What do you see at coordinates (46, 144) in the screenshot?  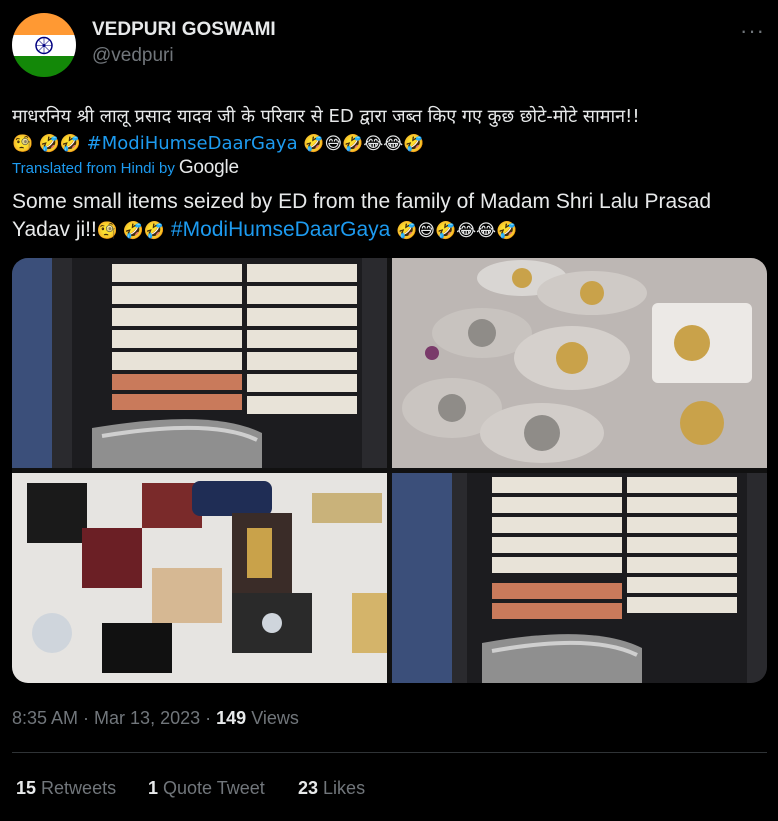 I see `emoji-pre: 🧐 🤣🤣` at bounding box center [46, 144].